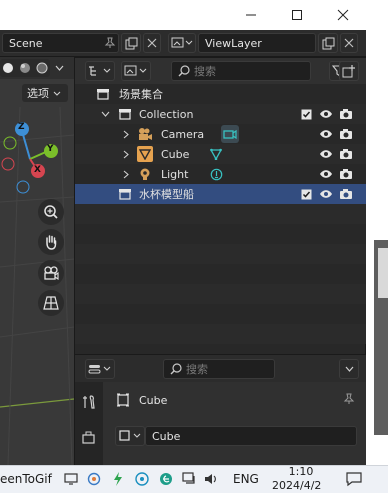 The image size is (388, 493). What do you see at coordinates (216, 174) in the screenshot?
I see `light-data-icon` at bounding box center [216, 174].